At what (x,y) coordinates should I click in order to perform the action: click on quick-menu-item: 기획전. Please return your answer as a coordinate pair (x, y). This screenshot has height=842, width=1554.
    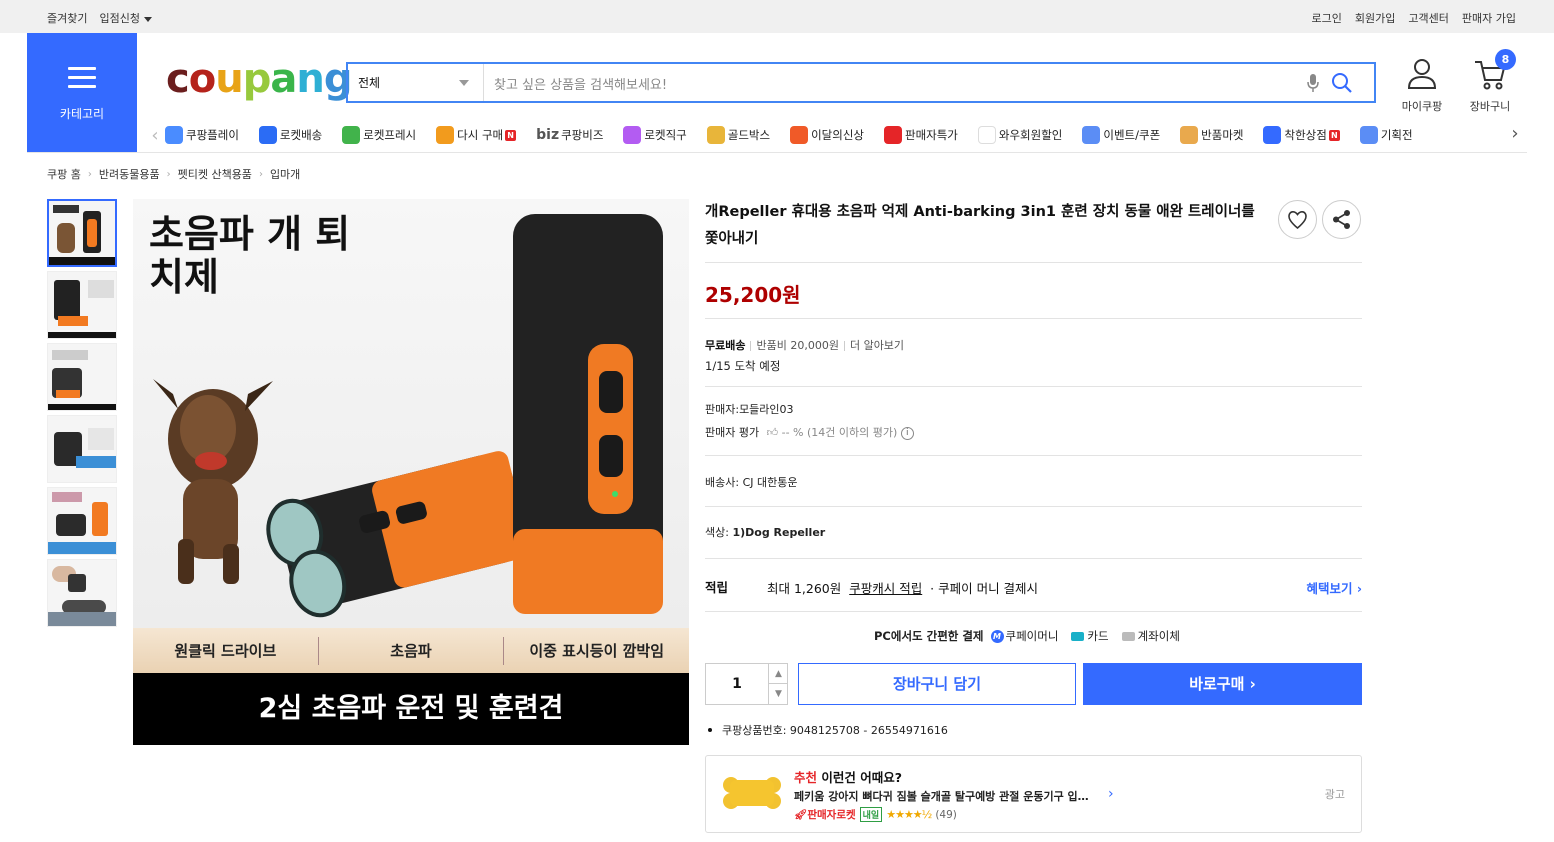
    Looking at the image, I should click on (1386, 135).